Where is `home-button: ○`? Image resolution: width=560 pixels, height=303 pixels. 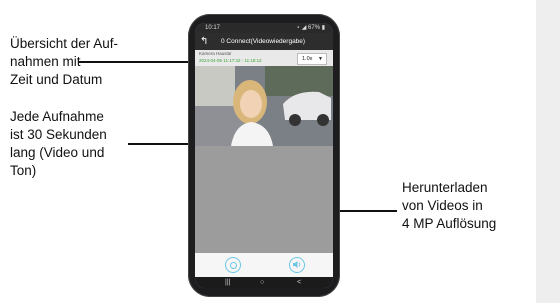 home-button: ○ is located at coordinates (262, 282).